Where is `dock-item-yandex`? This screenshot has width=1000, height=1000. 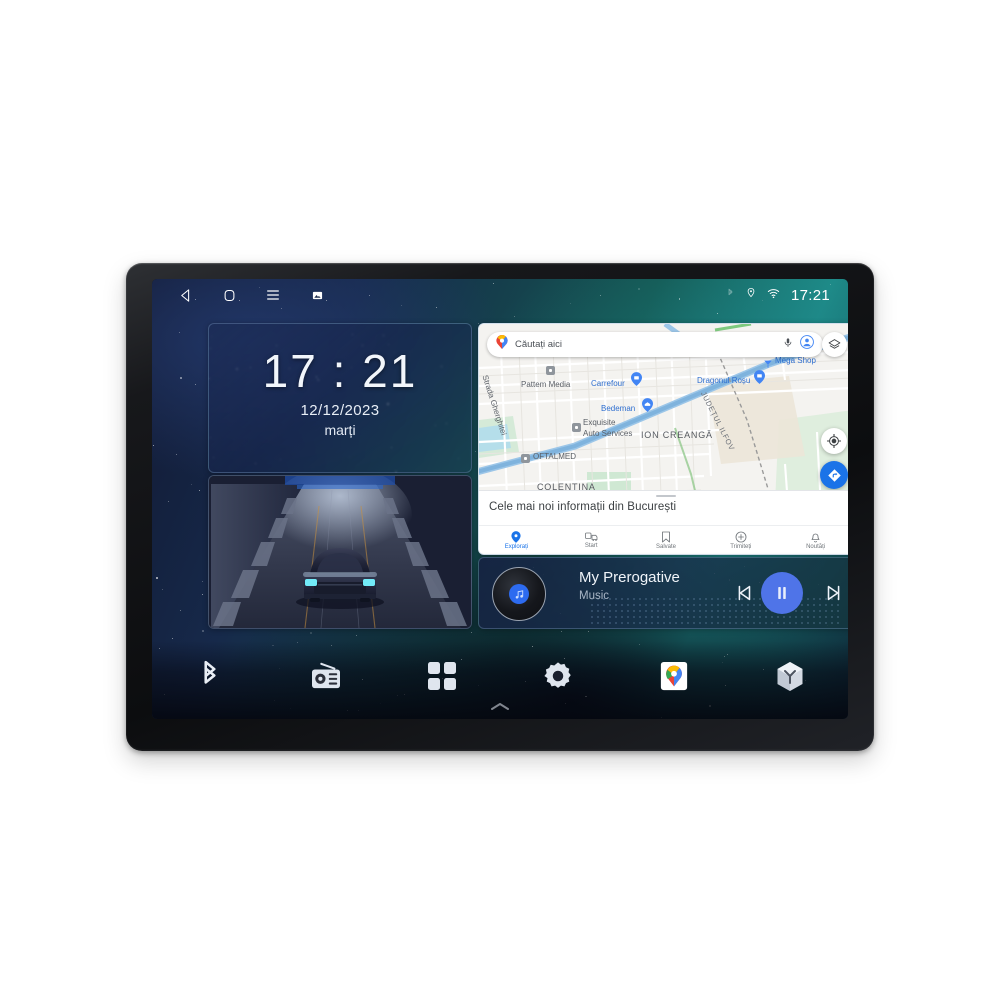
dock-item-yandex is located at coordinates (790, 676).